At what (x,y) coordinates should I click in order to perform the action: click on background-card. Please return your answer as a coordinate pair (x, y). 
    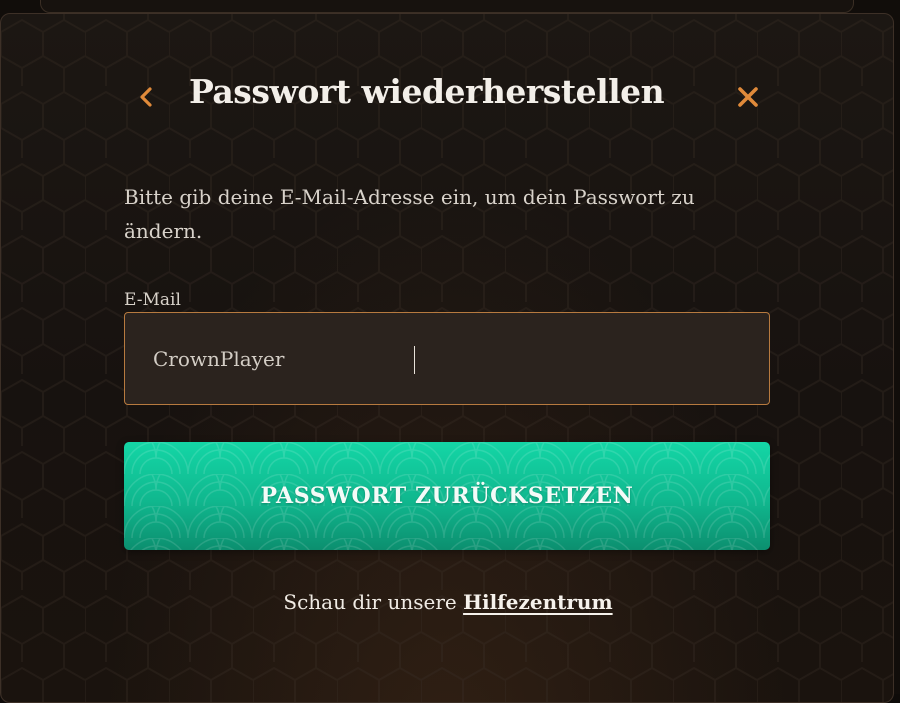
    Looking at the image, I should click on (447, 6).